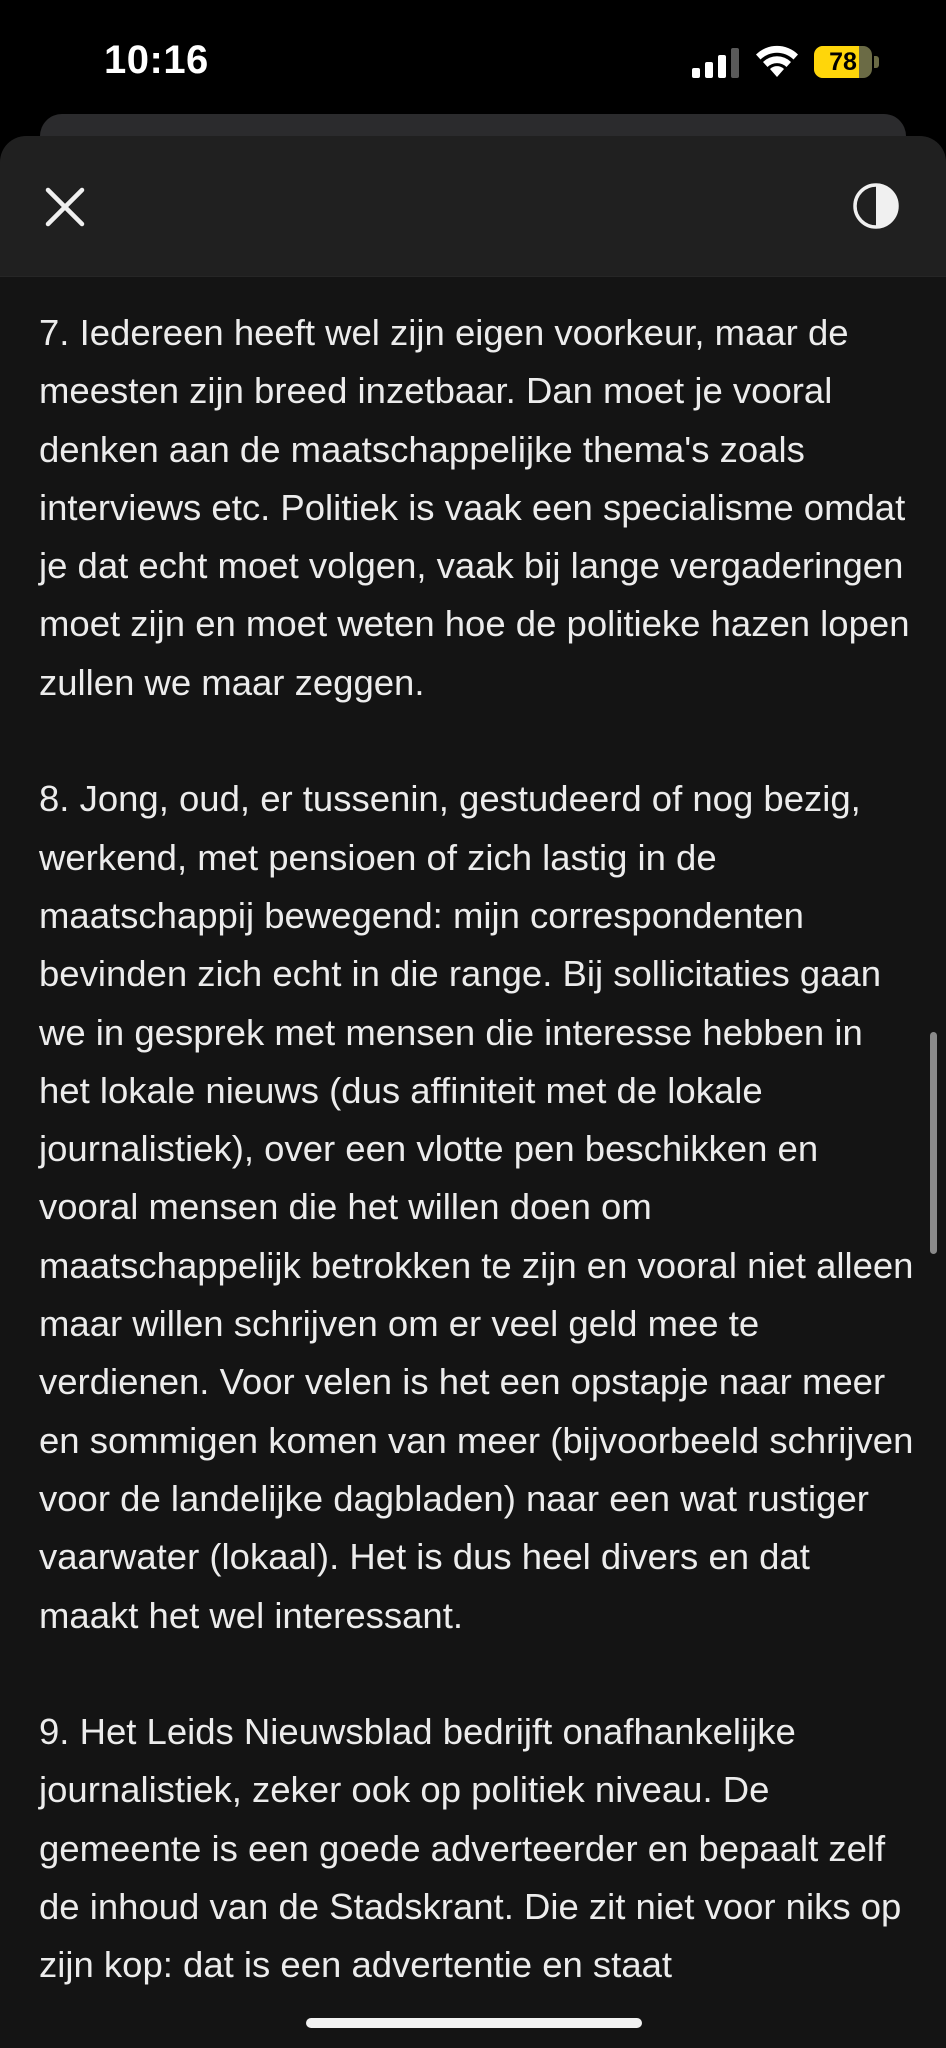 The height and width of the screenshot is (2048, 946). I want to click on battery-body: 78, so click(843, 62).